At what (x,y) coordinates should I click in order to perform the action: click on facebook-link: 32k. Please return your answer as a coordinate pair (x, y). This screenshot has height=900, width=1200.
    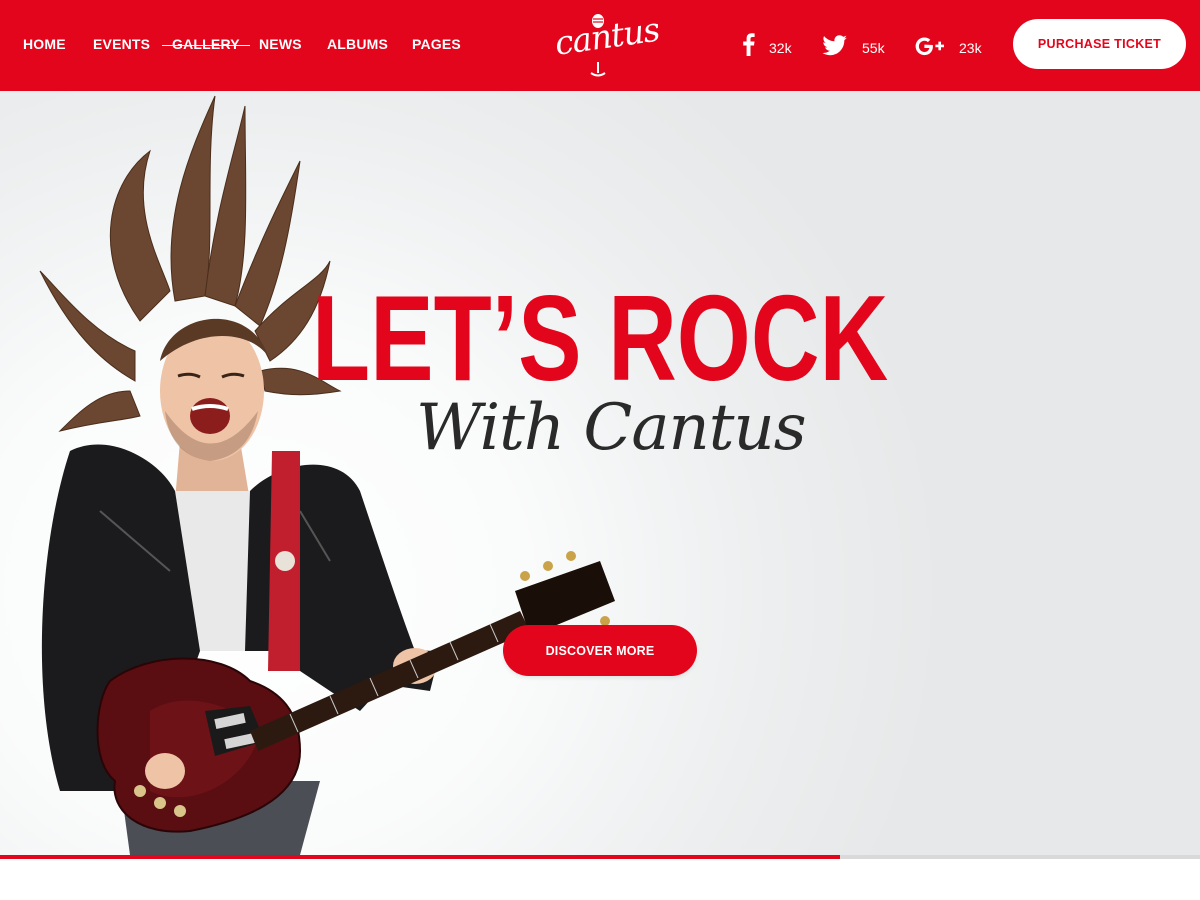
    Looking at the image, I should click on (770, 46).